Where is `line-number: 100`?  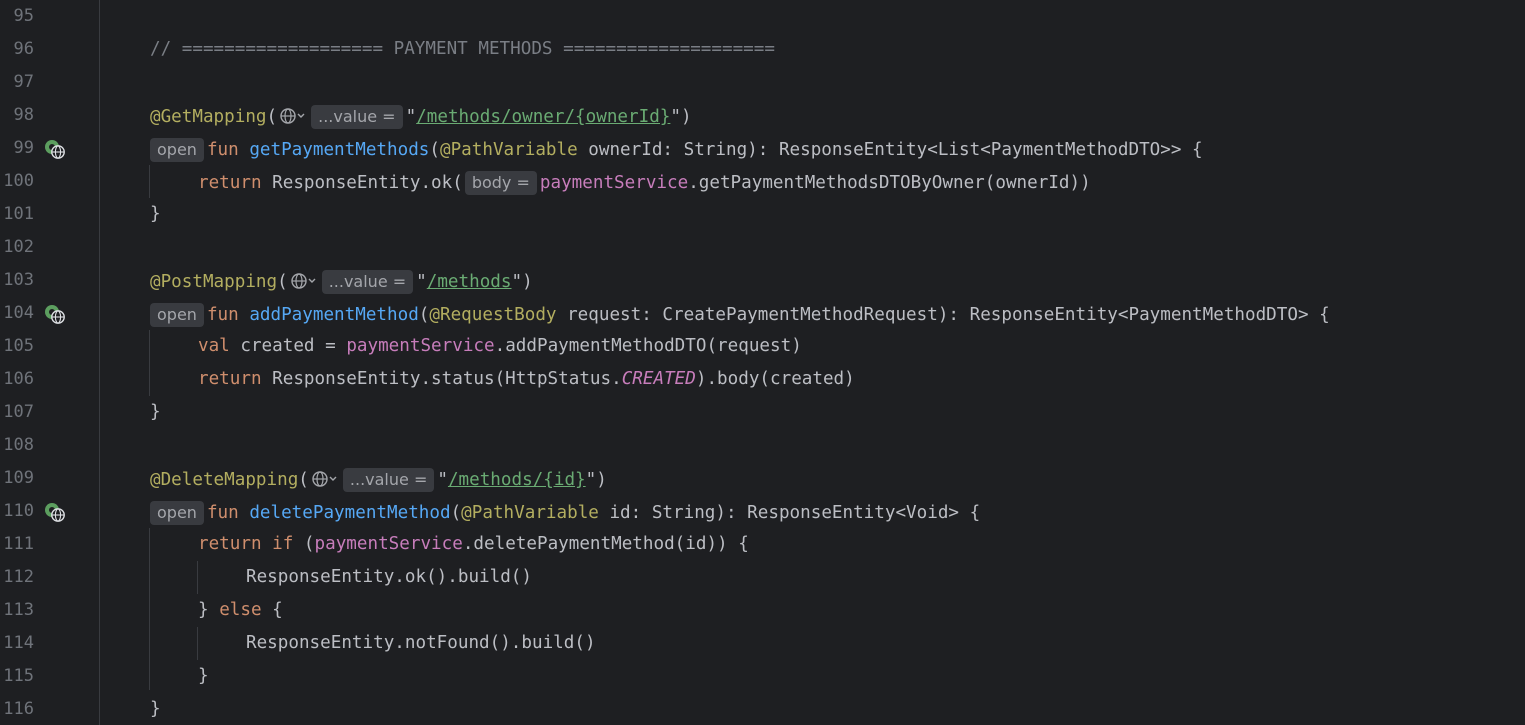 line-number: 100 is located at coordinates (18, 181).